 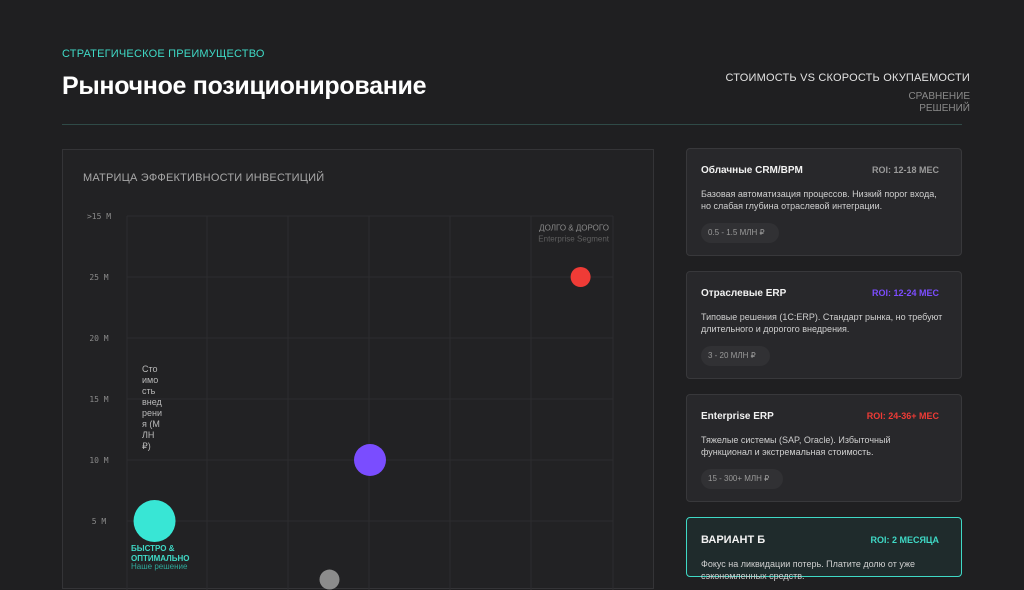 What do you see at coordinates (735, 356) in the screenshot?
I see `price-badge: 3 - 20 МЛН ₽` at bounding box center [735, 356].